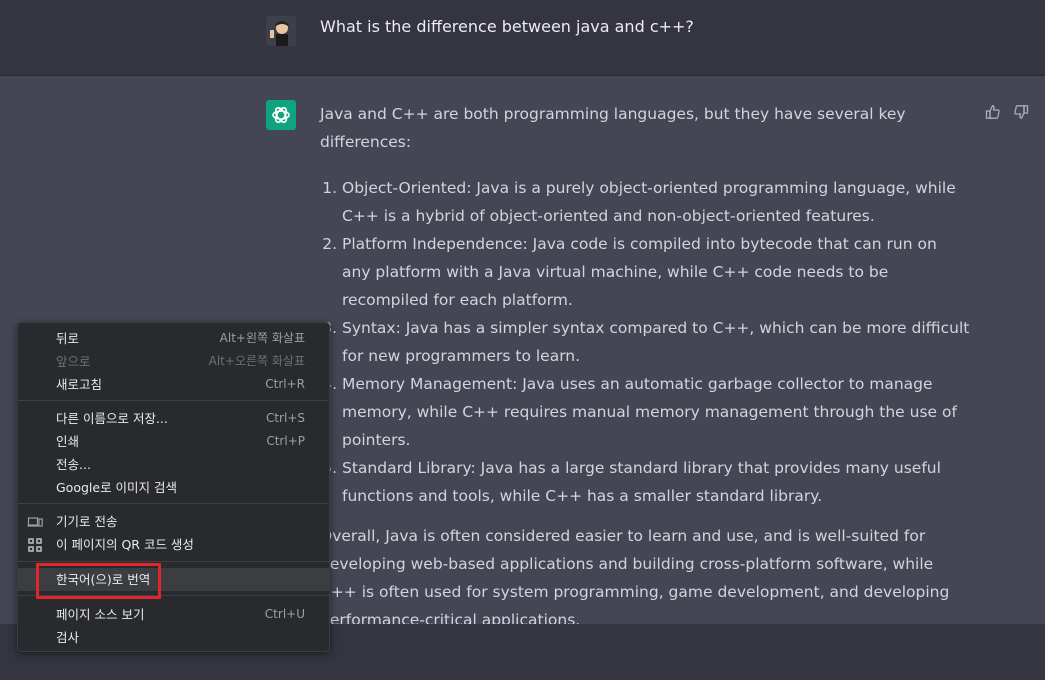 This screenshot has width=1045, height=680. I want to click on menu-item-label: 인쇄, so click(68, 441).